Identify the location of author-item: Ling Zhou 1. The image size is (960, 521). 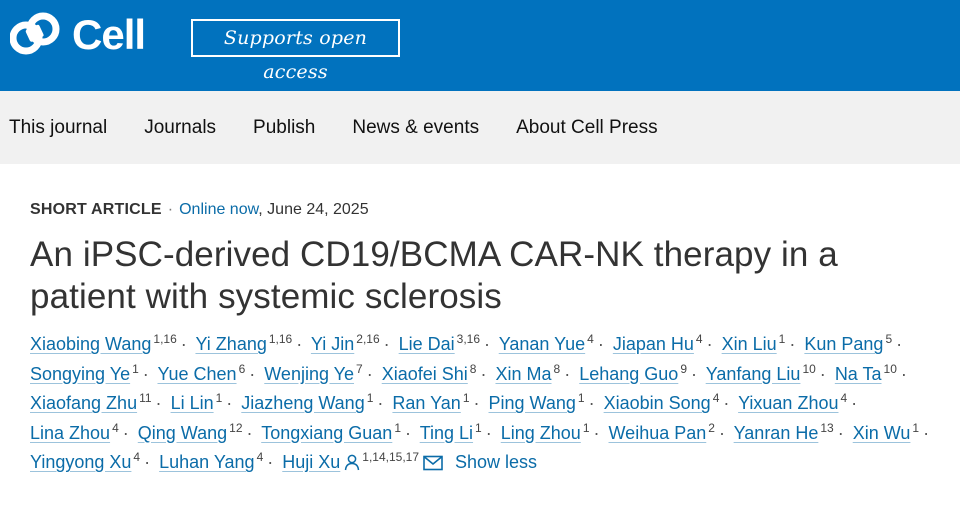
(545, 431).